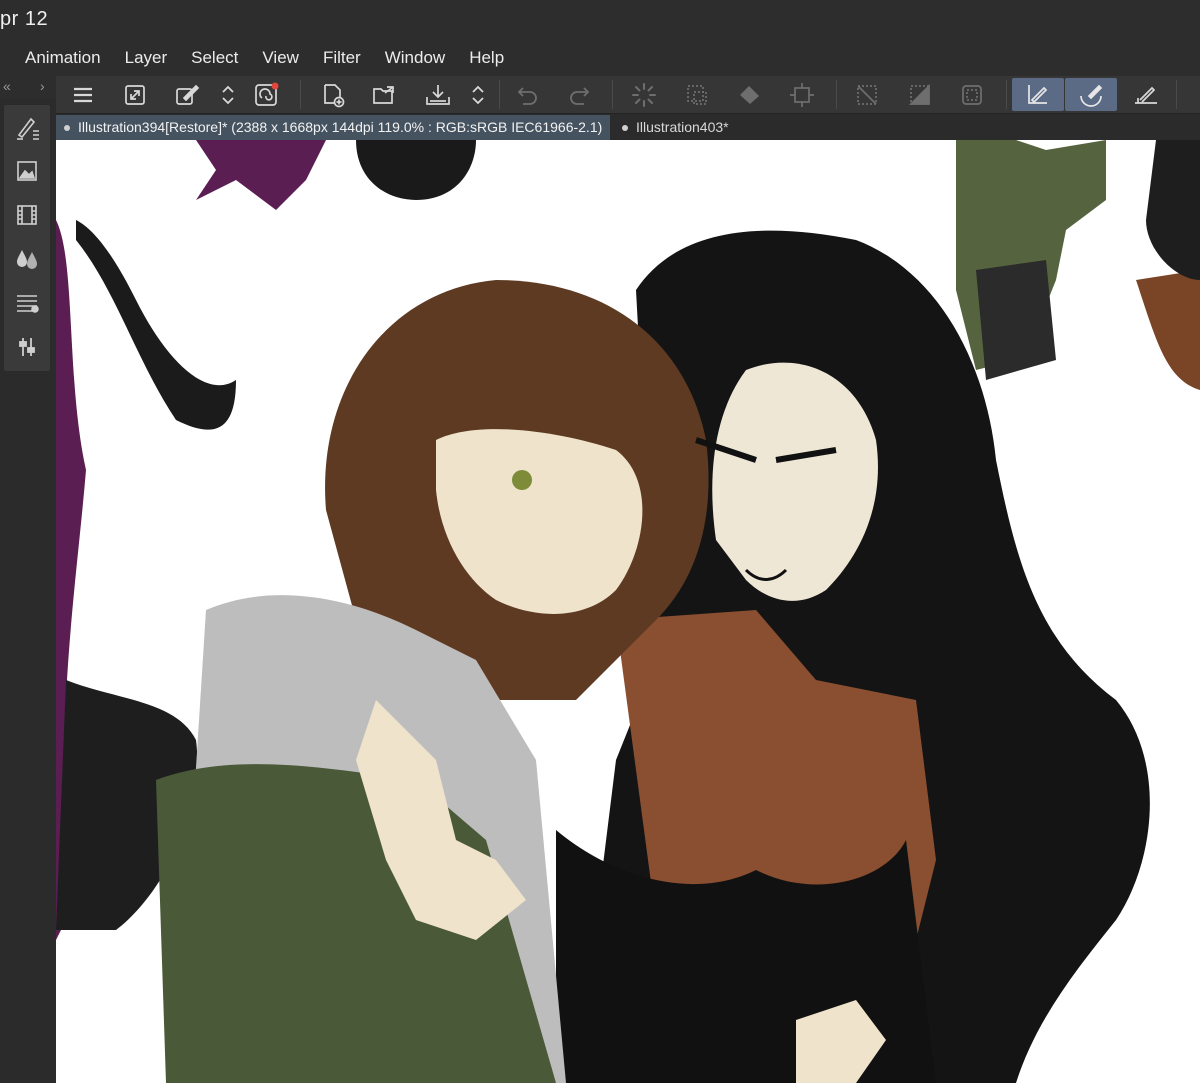 Image resolution: width=1200 pixels, height=1083 pixels. I want to click on invert-selection-icon, so click(920, 94).